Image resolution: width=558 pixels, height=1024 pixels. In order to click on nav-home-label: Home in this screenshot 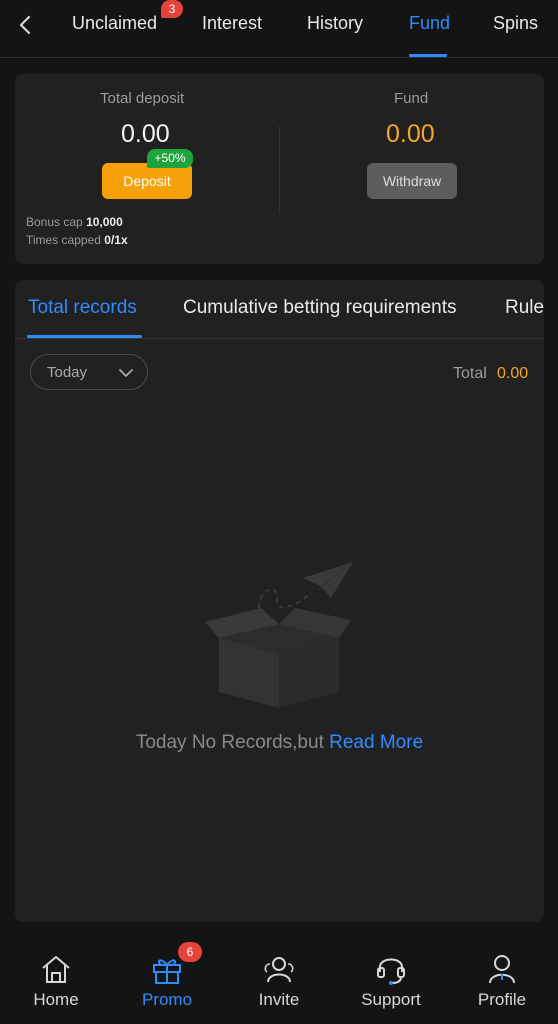, I will do `click(56, 999)`.